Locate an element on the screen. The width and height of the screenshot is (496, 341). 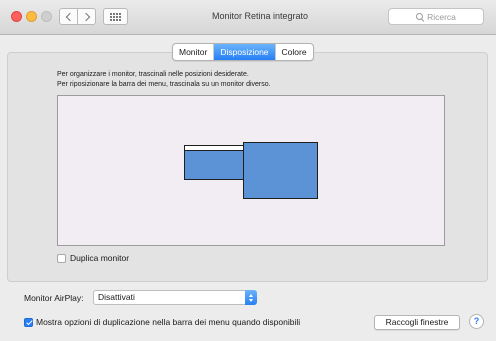
search-icon is located at coordinates (420, 16).